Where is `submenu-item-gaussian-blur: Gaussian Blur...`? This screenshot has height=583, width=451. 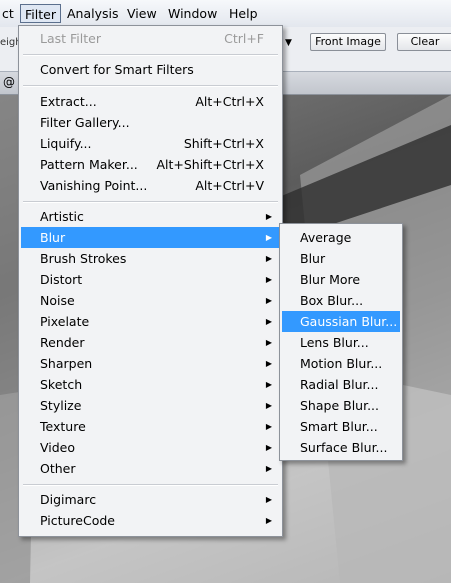 submenu-item-gaussian-blur: Gaussian Blur... is located at coordinates (341, 321).